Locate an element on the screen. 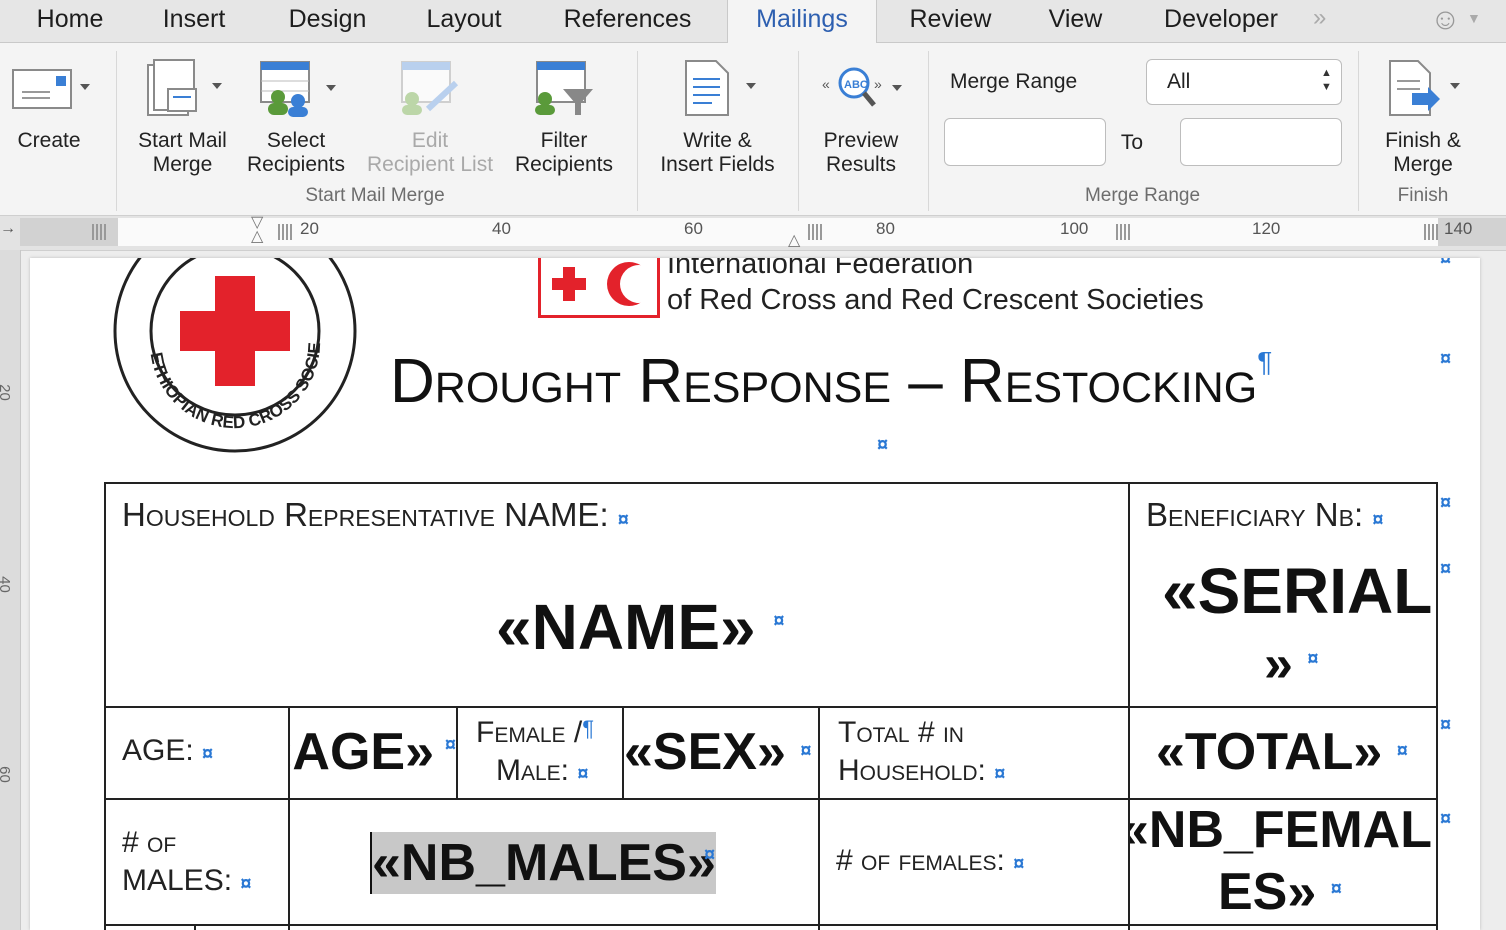 The height and width of the screenshot is (930, 1506). tab-design: Design is located at coordinates (327, 21).